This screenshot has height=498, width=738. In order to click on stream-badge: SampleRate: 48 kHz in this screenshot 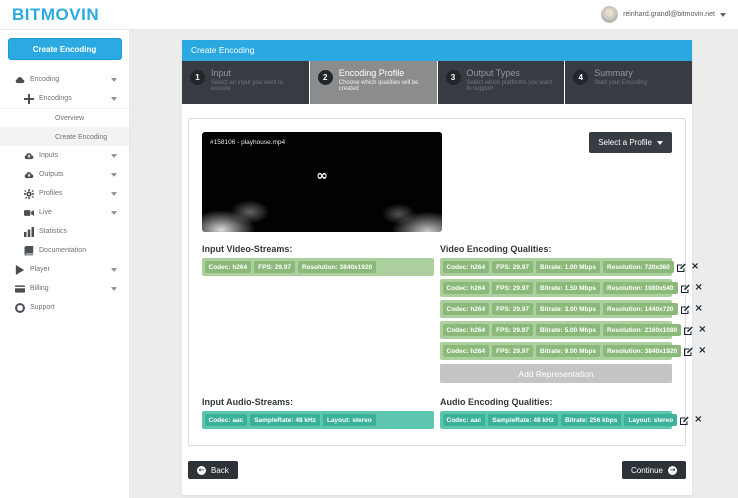, I will do `click(523, 420)`.